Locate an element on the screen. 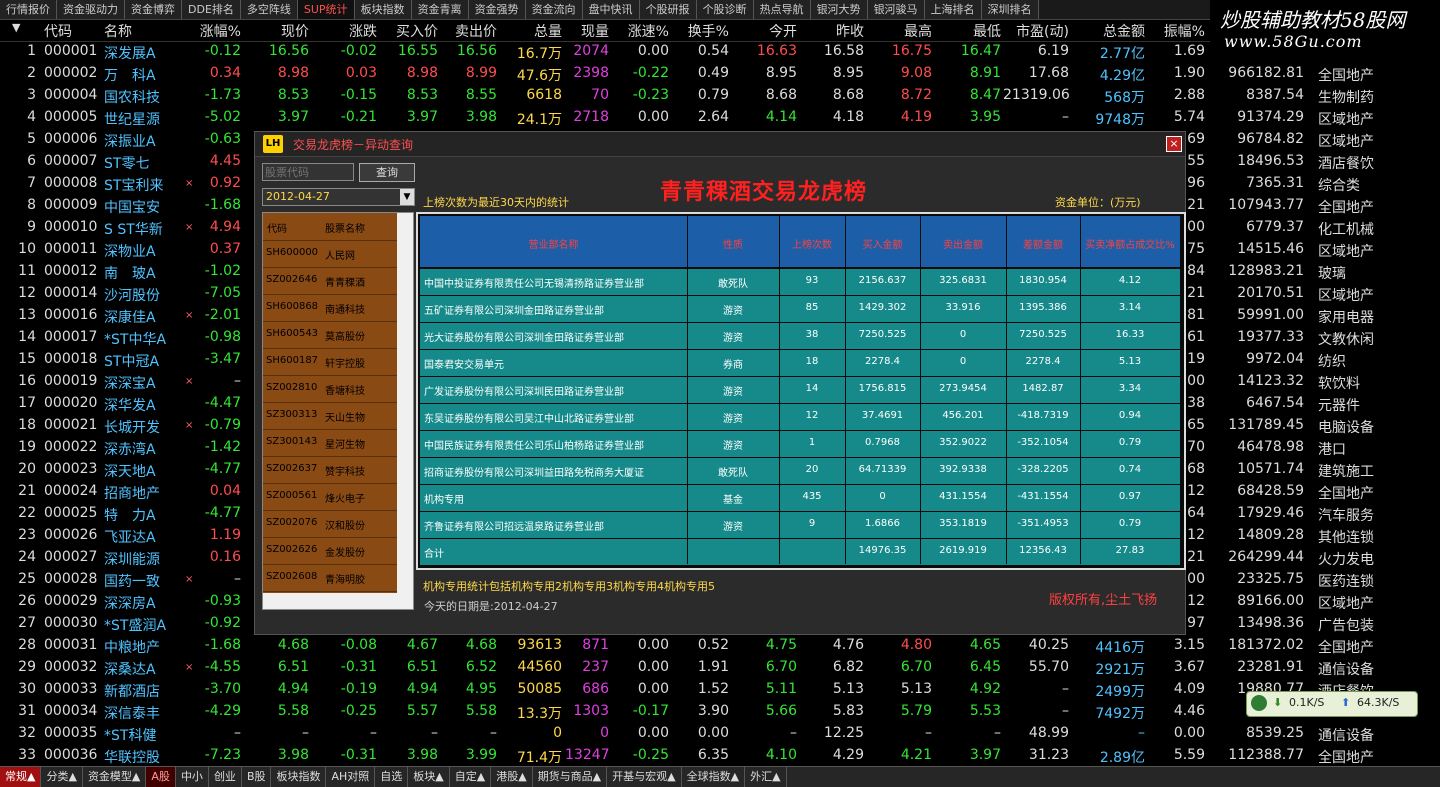  broker-column-header: 买卖净额占成交比% is located at coordinates (1130, 243).